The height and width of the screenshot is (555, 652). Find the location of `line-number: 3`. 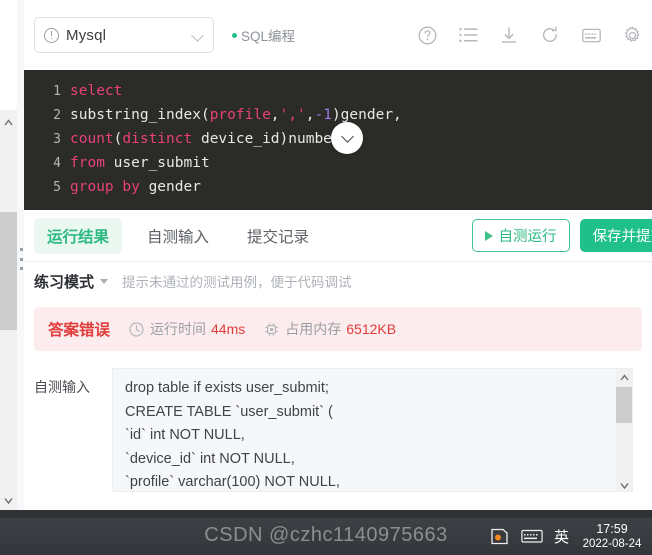

line-number: 3 is located at coordinates (57, 139).